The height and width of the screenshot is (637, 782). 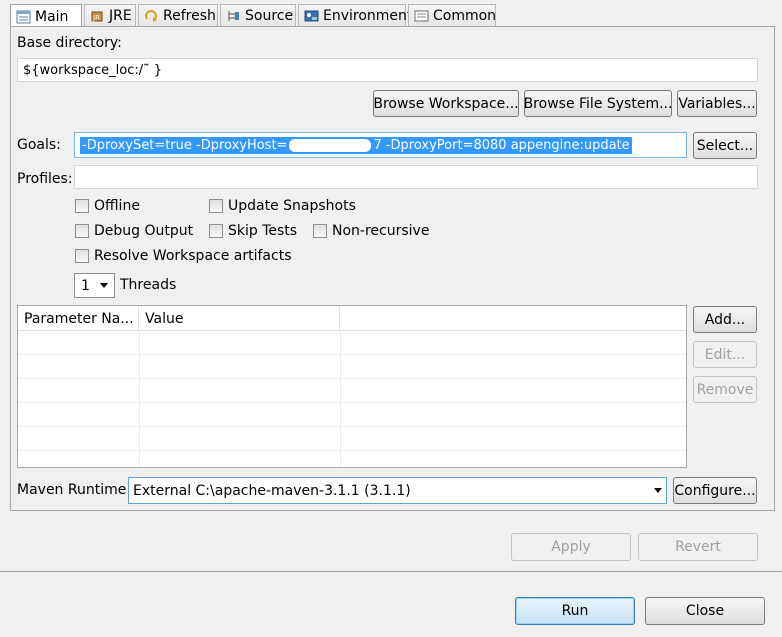 I want to click on tab-main: Main, so click(x=46, y=16).